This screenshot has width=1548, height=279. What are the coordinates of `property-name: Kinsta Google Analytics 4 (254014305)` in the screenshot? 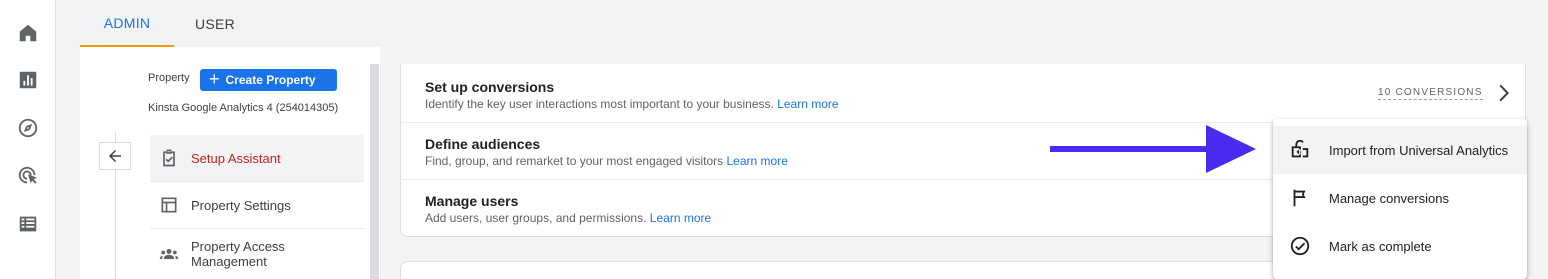 It's located at (243, 108).